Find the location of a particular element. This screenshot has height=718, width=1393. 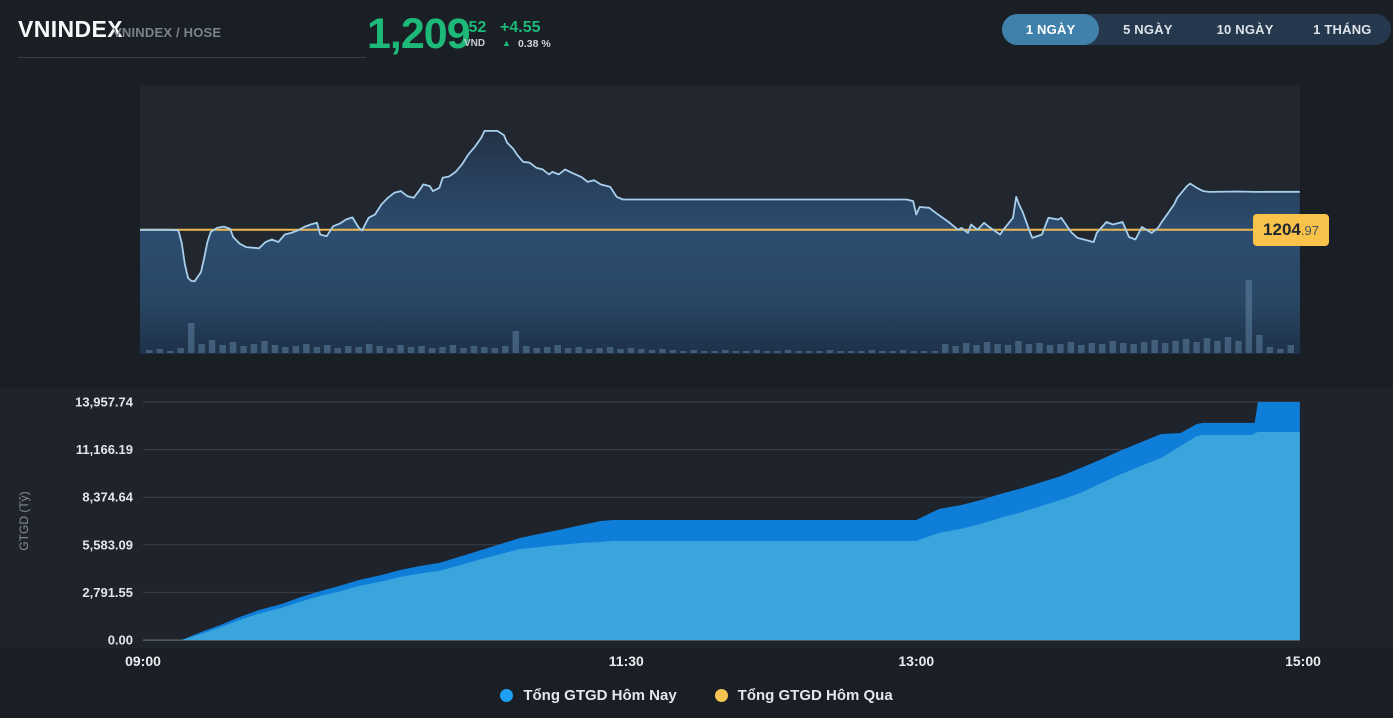

up-arrow-icon: ▲ is located at coordinates (506, 43).